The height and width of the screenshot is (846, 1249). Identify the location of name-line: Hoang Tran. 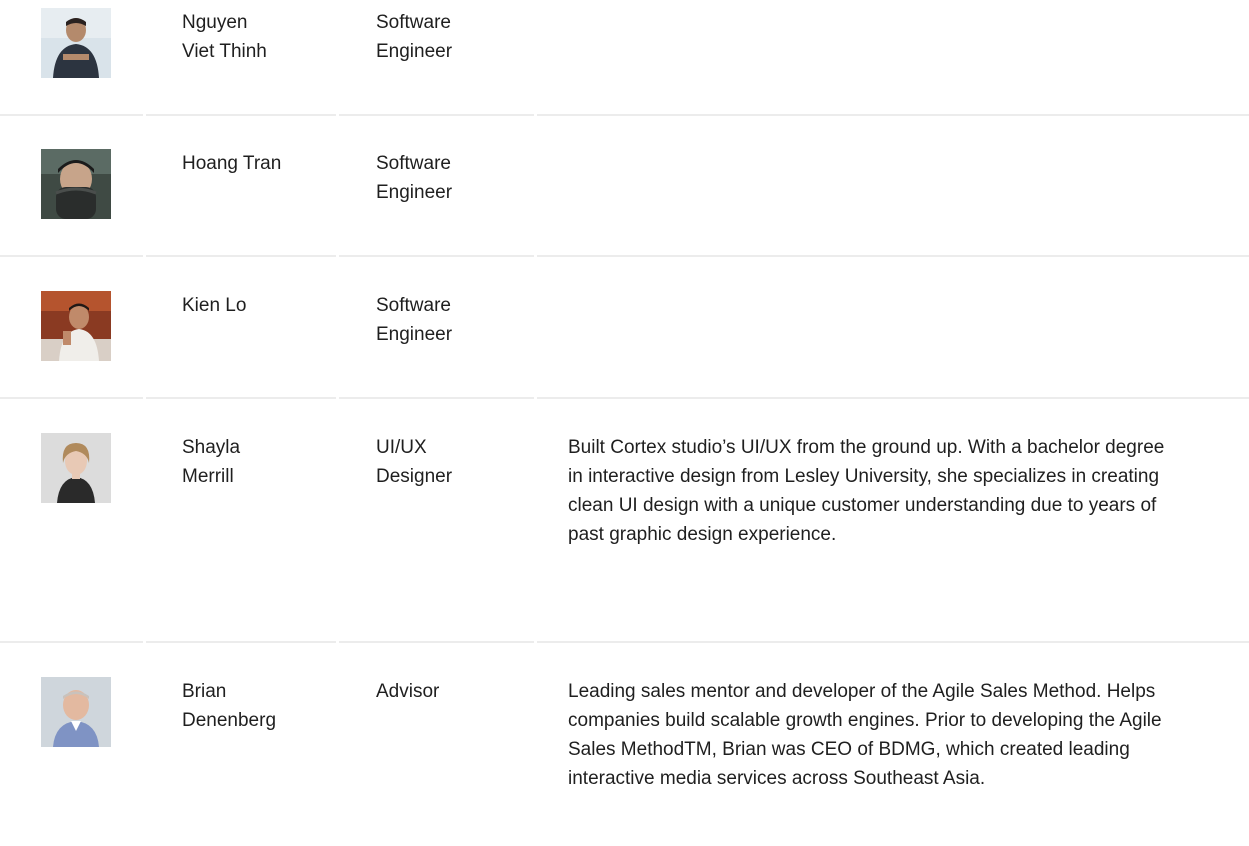
(232, 163).